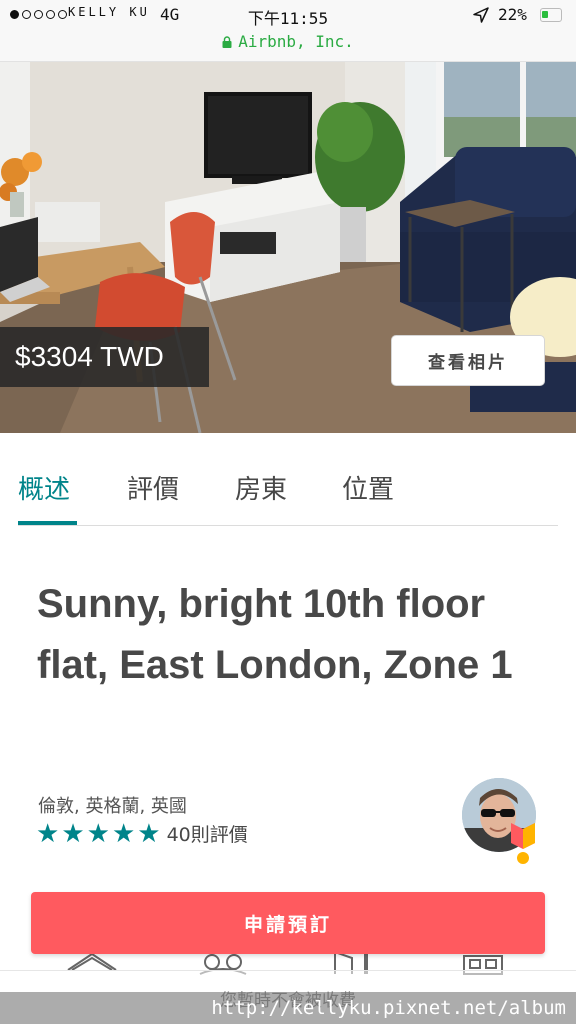  I want to click on tab-location: 位置, so click(368, 487).